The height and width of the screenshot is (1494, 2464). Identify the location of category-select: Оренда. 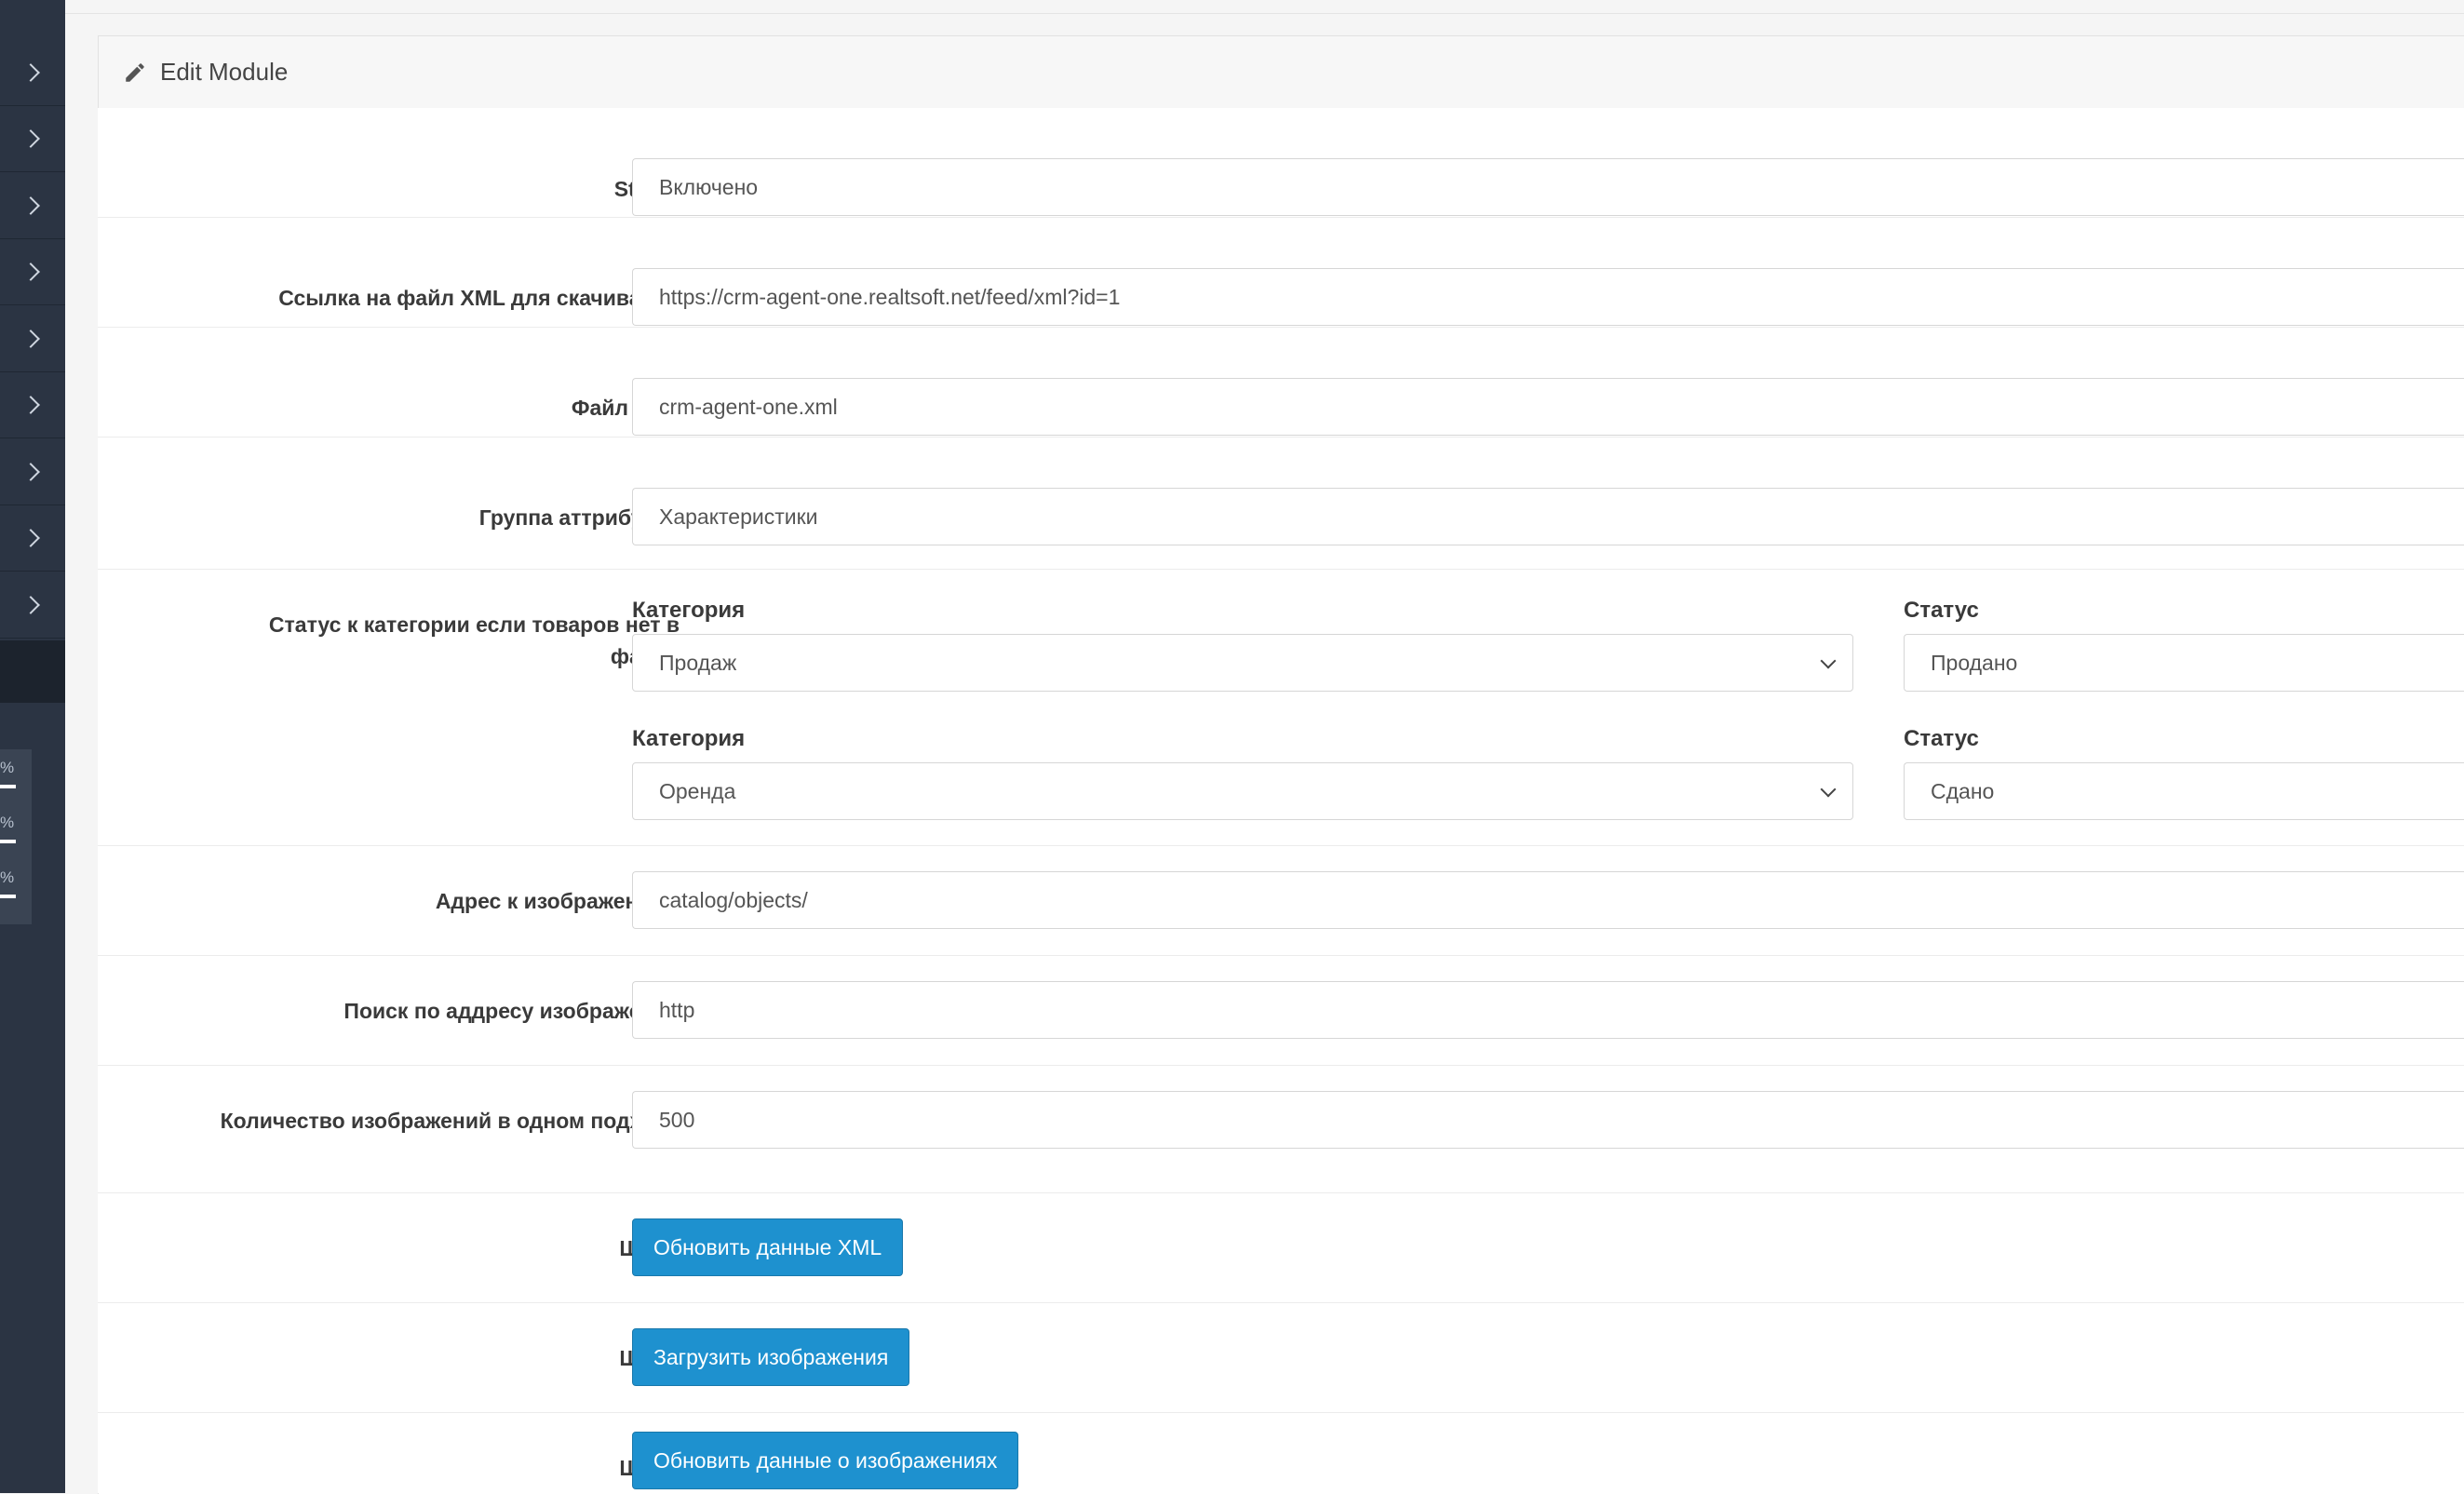
(1242, 791).